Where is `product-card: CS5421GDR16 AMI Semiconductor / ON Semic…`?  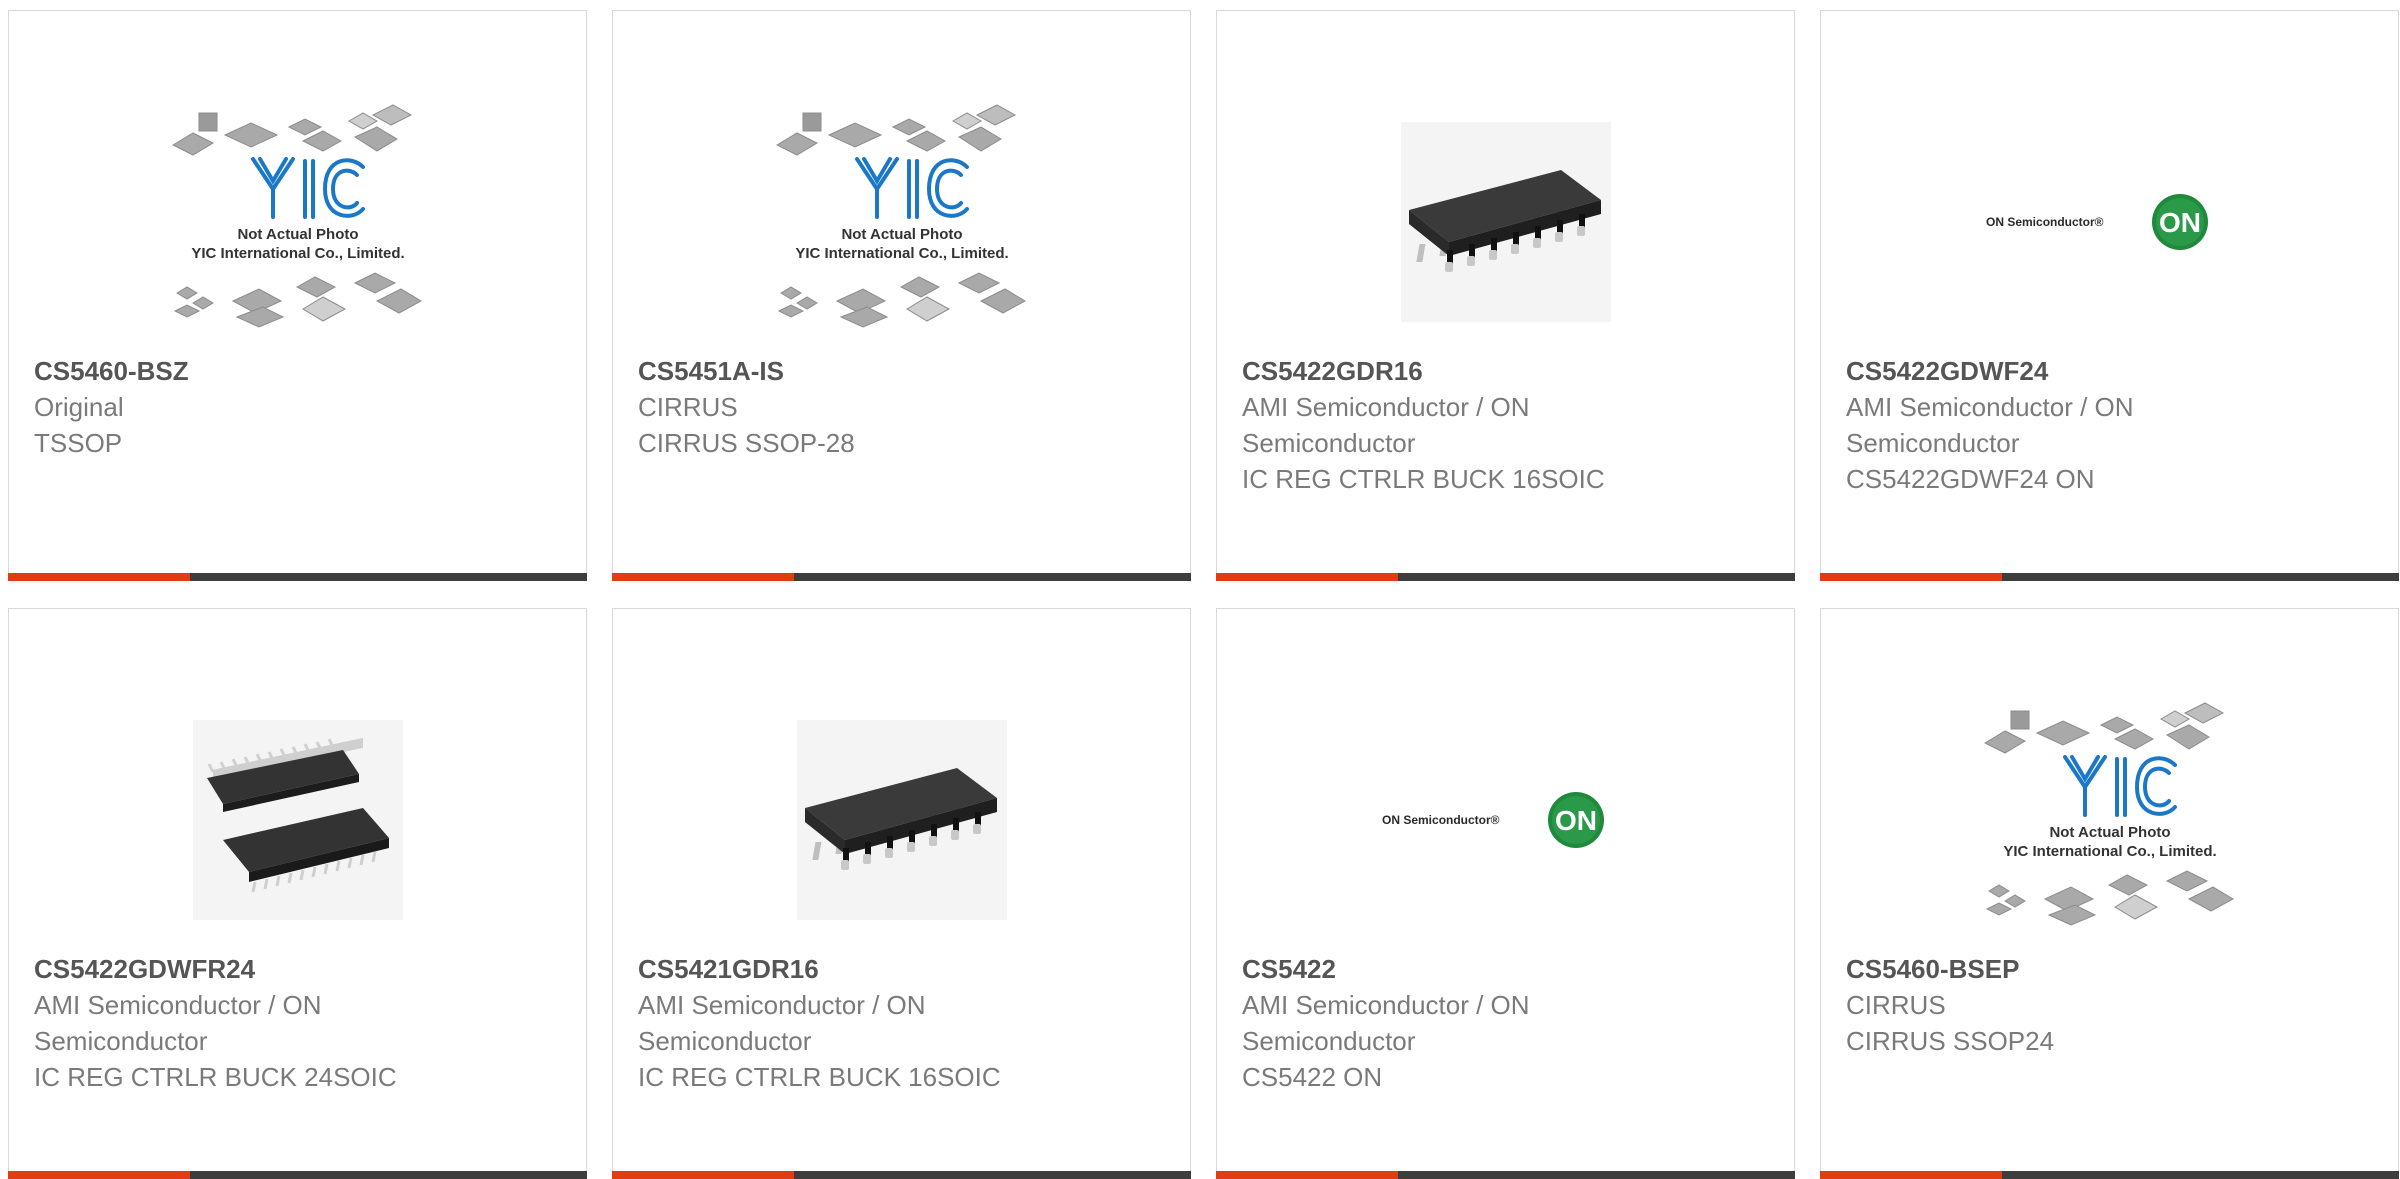 product-card: CS5421GDR16 AMI Semiconductor / ON Semic… is located at coordinates (901, 893).